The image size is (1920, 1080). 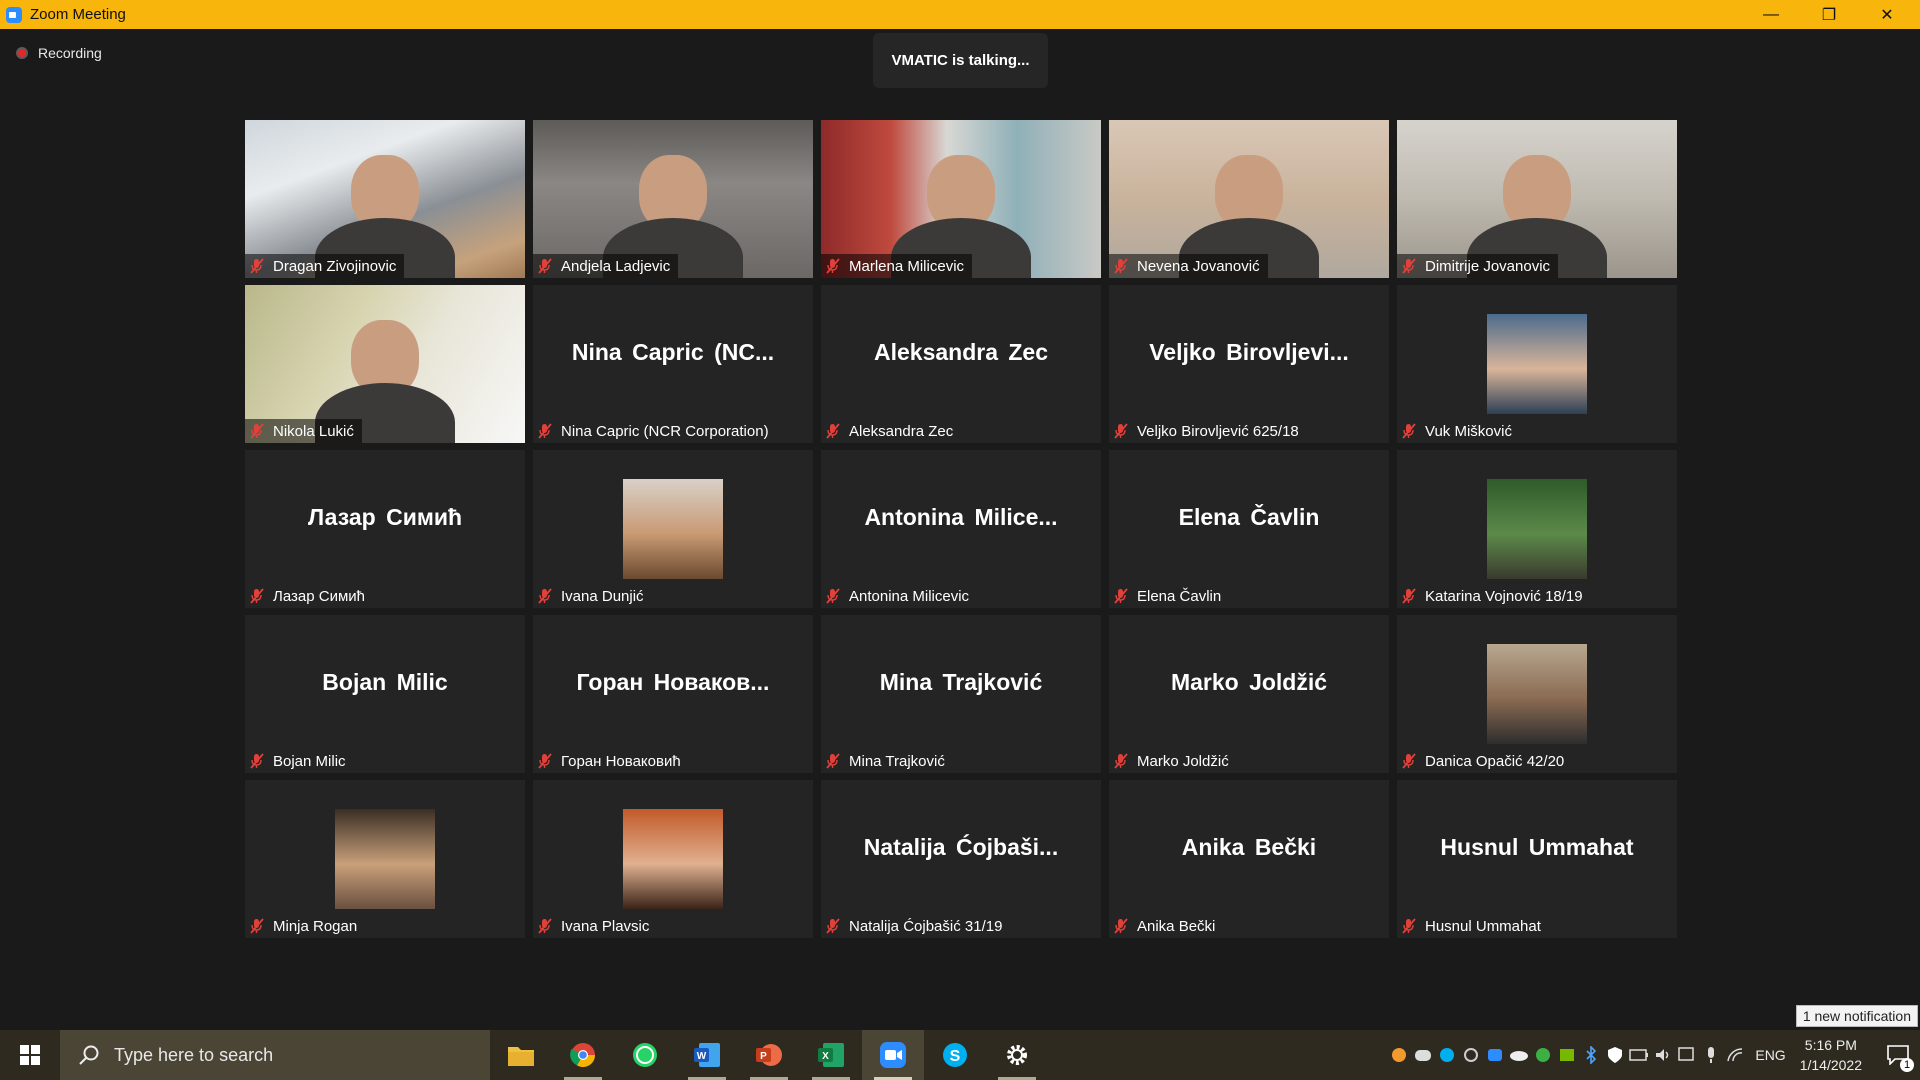 I want to click on language-indicator: ENG, so click(x=1770, y=1055).